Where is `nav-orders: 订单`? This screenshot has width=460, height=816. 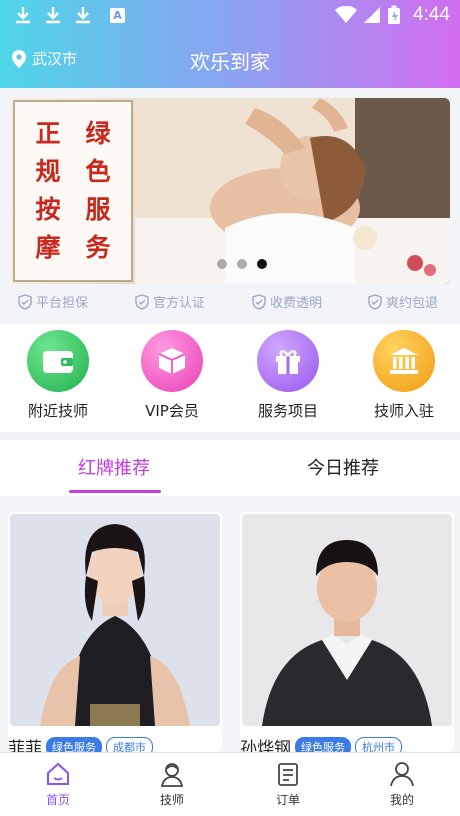 nav-orders: 订单 is located at coordinates (288, 784).